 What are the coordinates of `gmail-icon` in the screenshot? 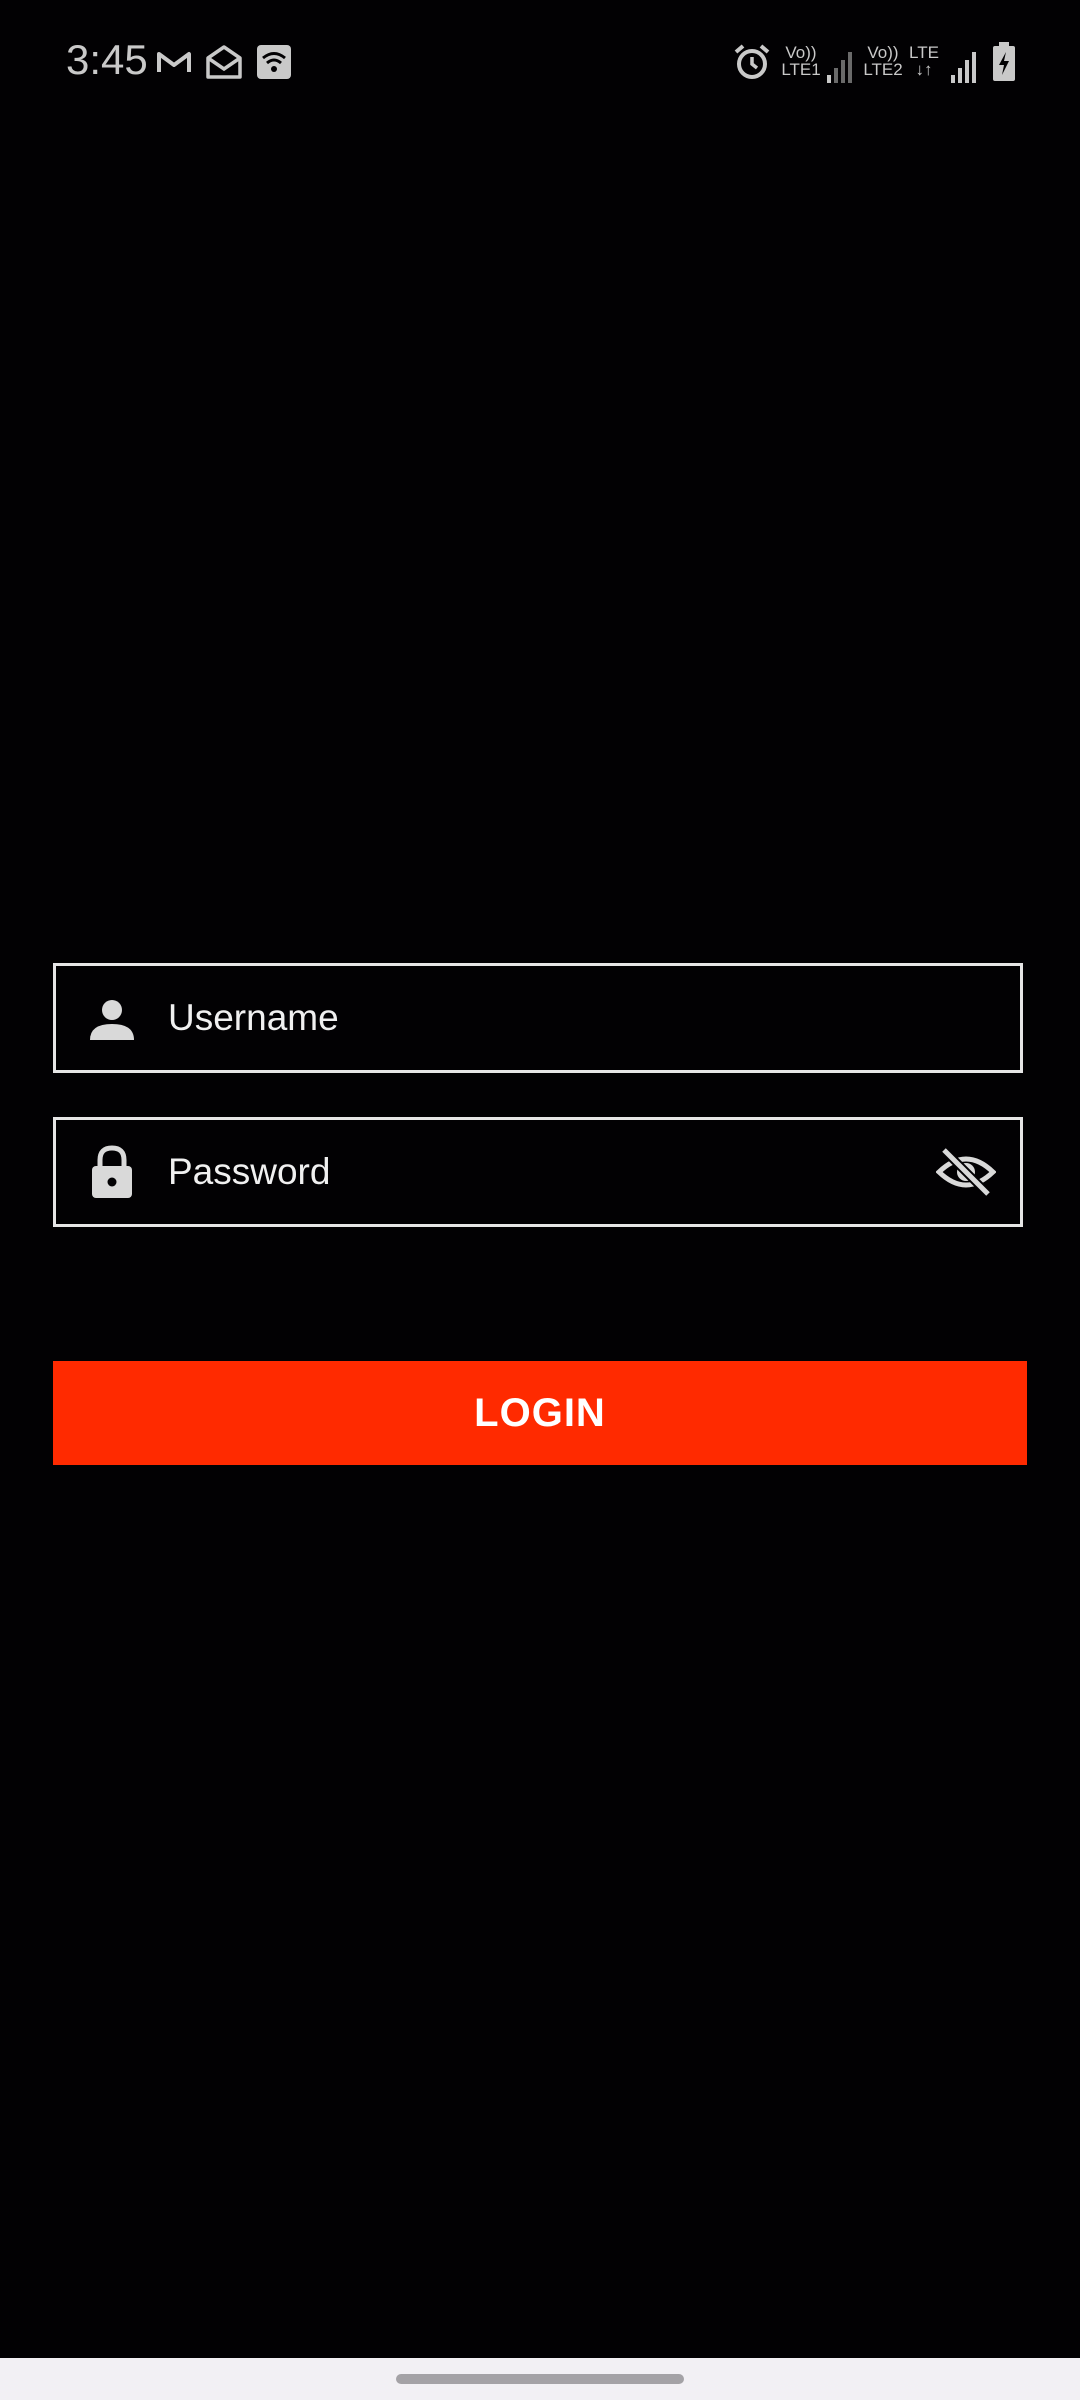 It's located at (174, 62).